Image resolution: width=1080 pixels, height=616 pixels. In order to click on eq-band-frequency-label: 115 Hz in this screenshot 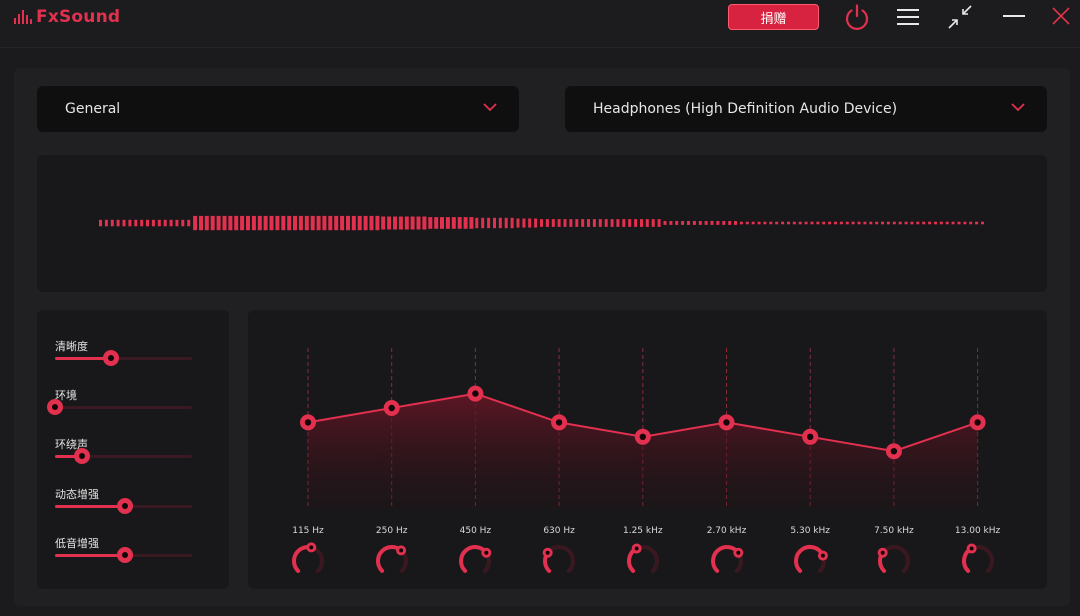, I will do `click(308, 531)`.